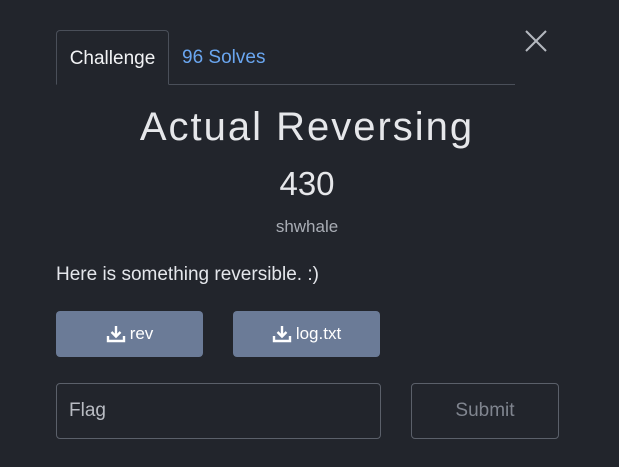  Describe the element at coordinates (307, 127) in the screenshot. I see `challenge-title: Actual Reversing` at that location.